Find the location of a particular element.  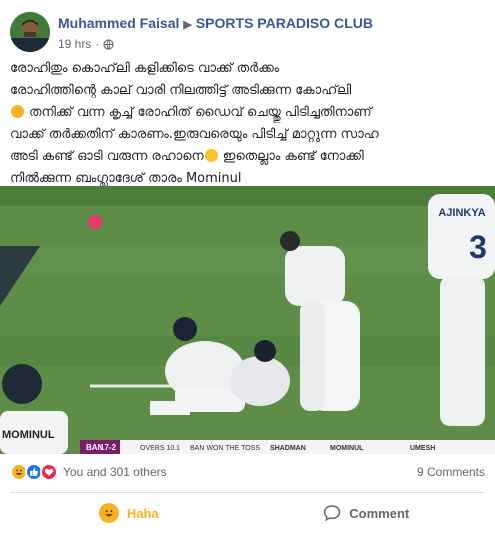

author-line: Muhammed Faisal ▶ SPORTS PARADISO CLUB is located at coordinates (215, 23).